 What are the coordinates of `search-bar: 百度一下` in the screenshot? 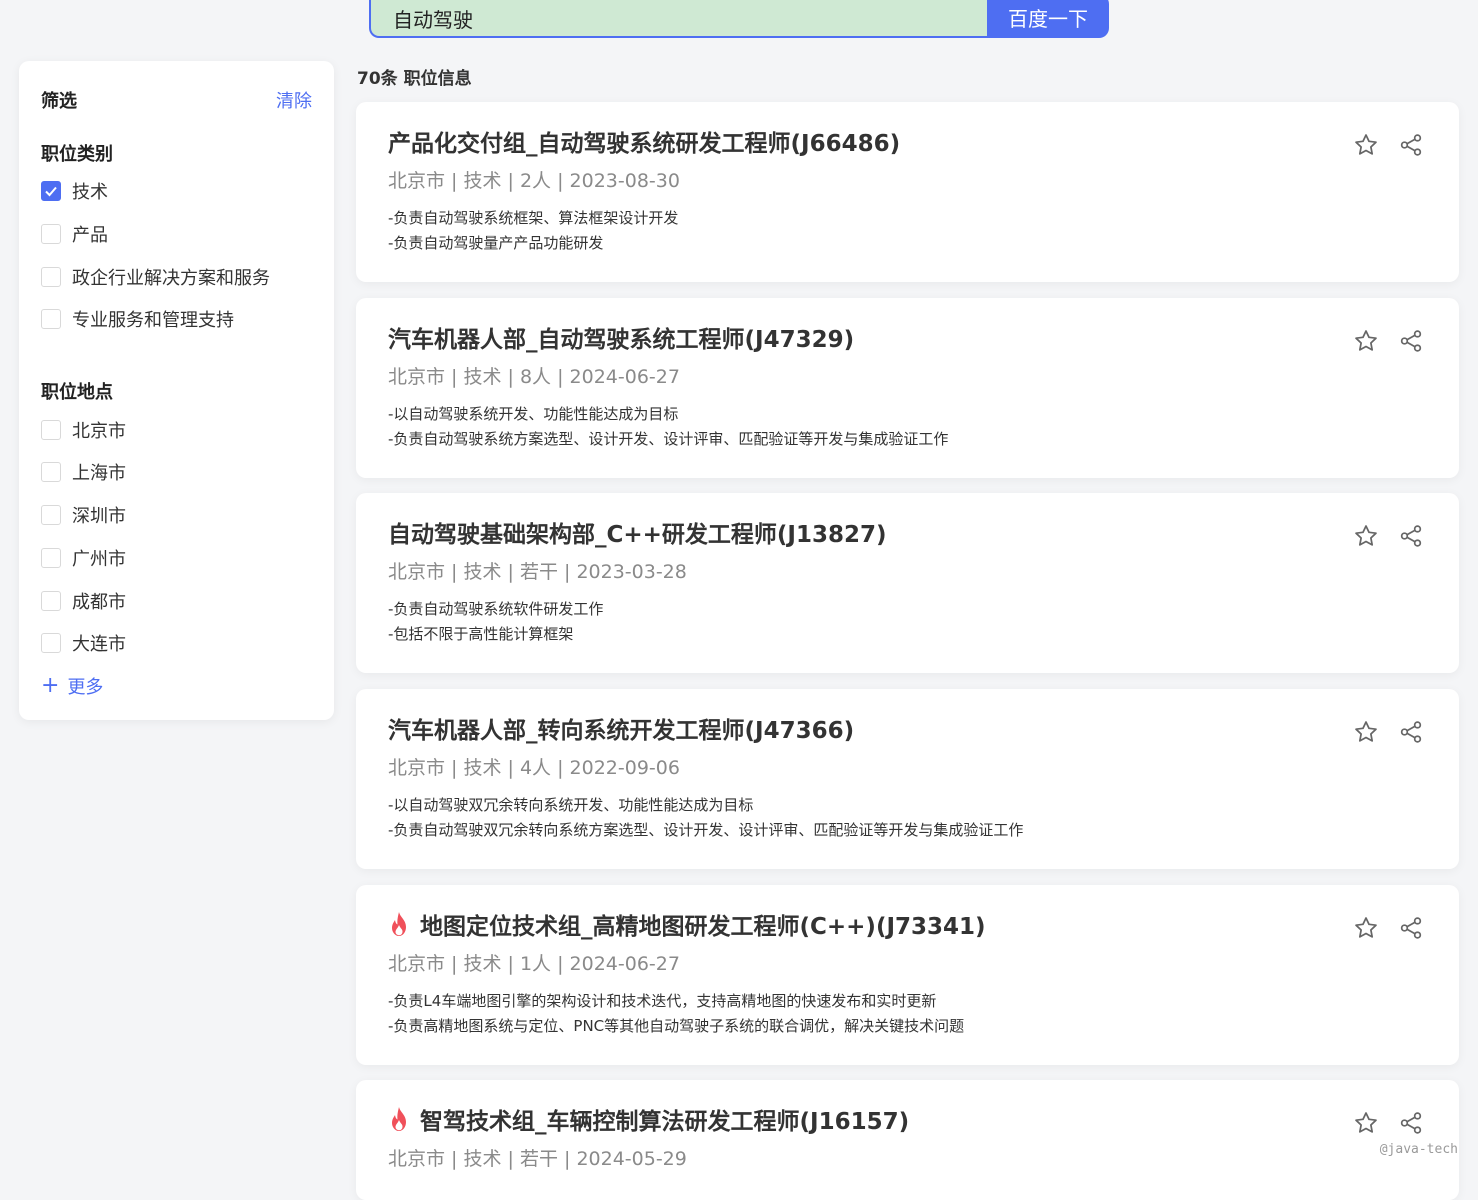 It's located at (739, 19).